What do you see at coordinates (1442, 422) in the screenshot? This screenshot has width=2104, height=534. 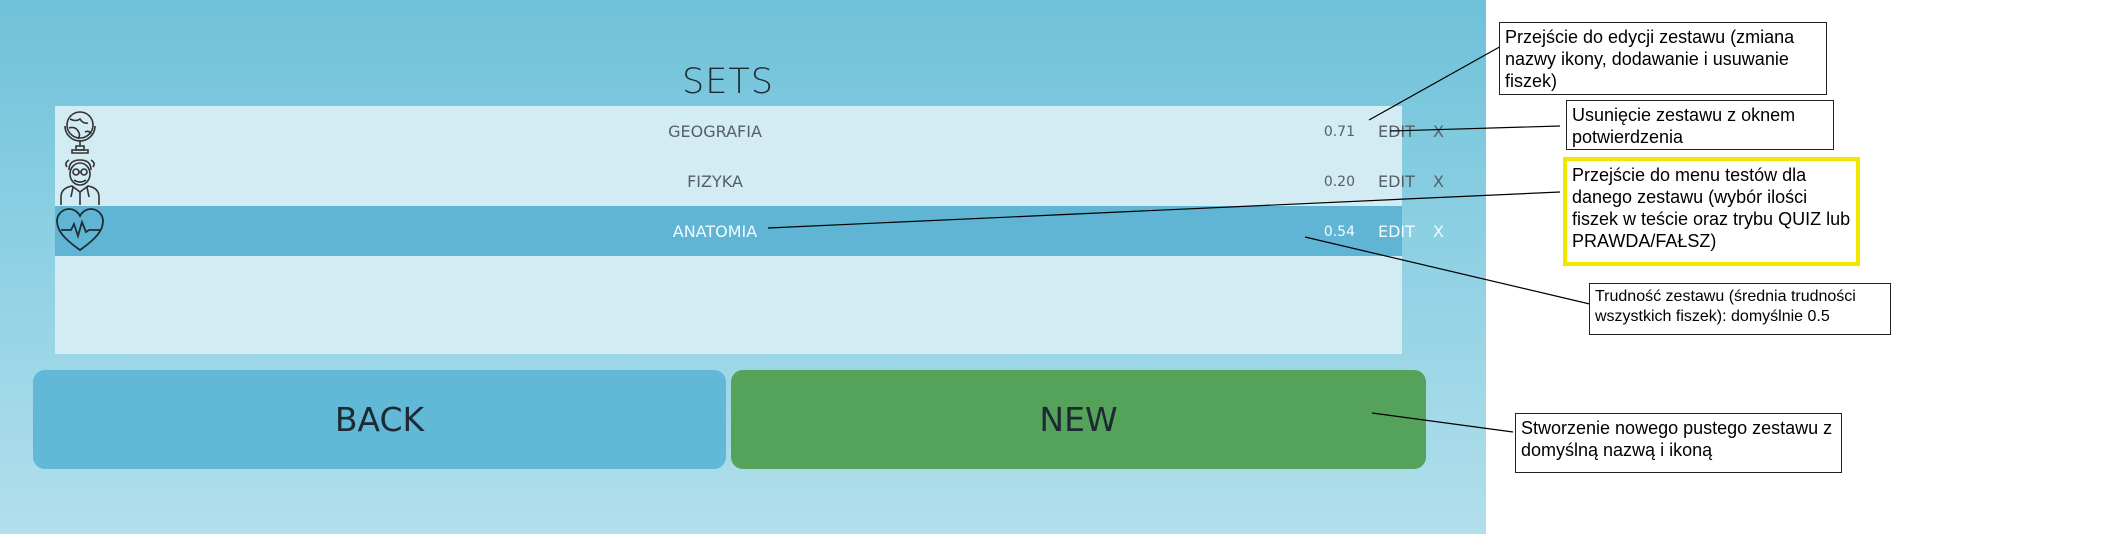 I see `leader-line-new` at bounding box center [1442, 422].